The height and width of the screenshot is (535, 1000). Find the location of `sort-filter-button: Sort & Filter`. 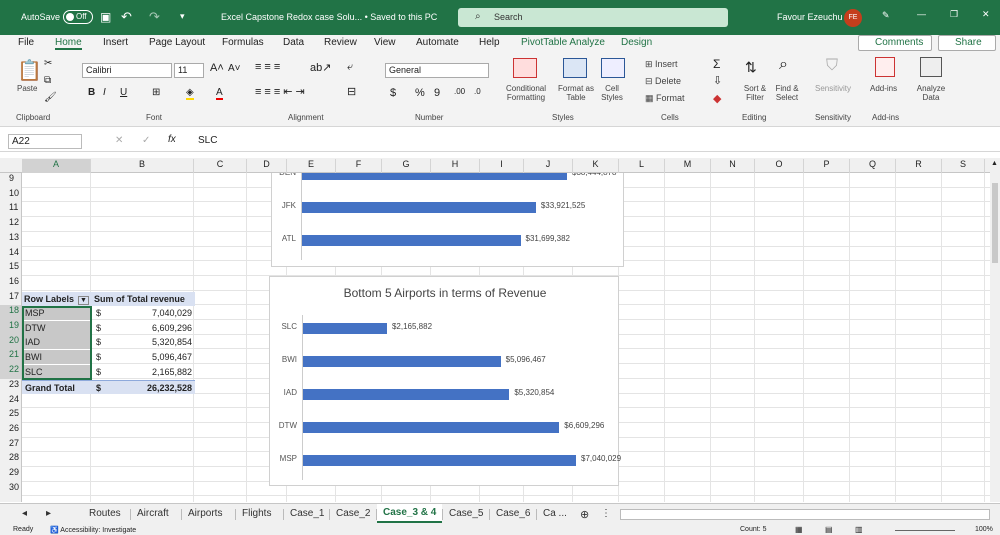

sort-filter-button: Sort & Filter is located at coordinates (755, 93).